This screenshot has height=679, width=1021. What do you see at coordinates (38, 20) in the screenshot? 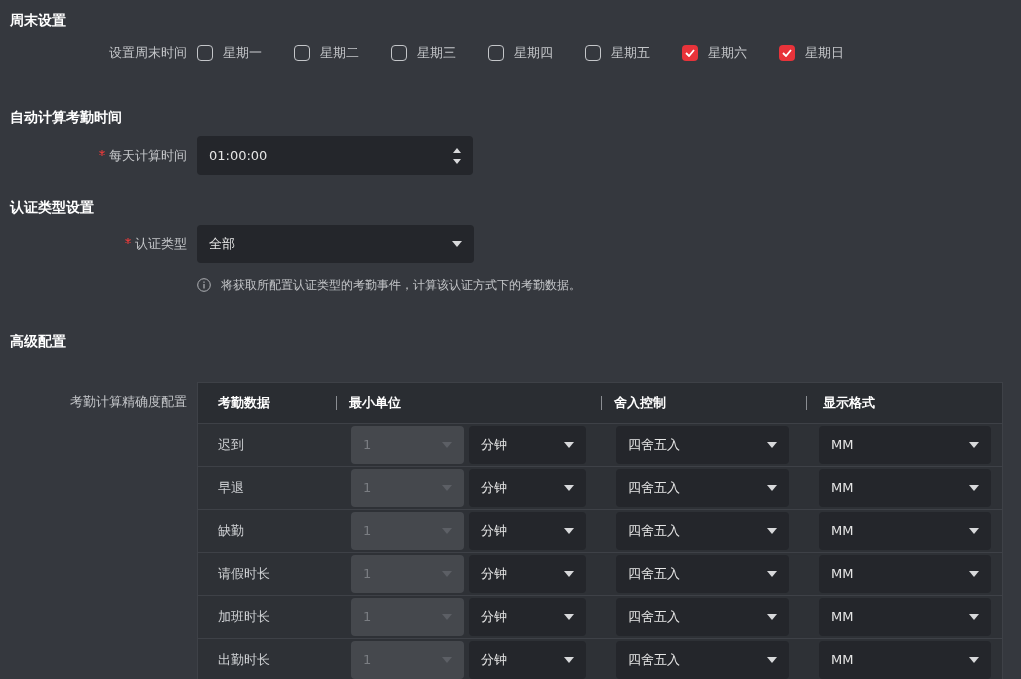
I see `section-heading: 周末设置` at bounding box center [38, 20].